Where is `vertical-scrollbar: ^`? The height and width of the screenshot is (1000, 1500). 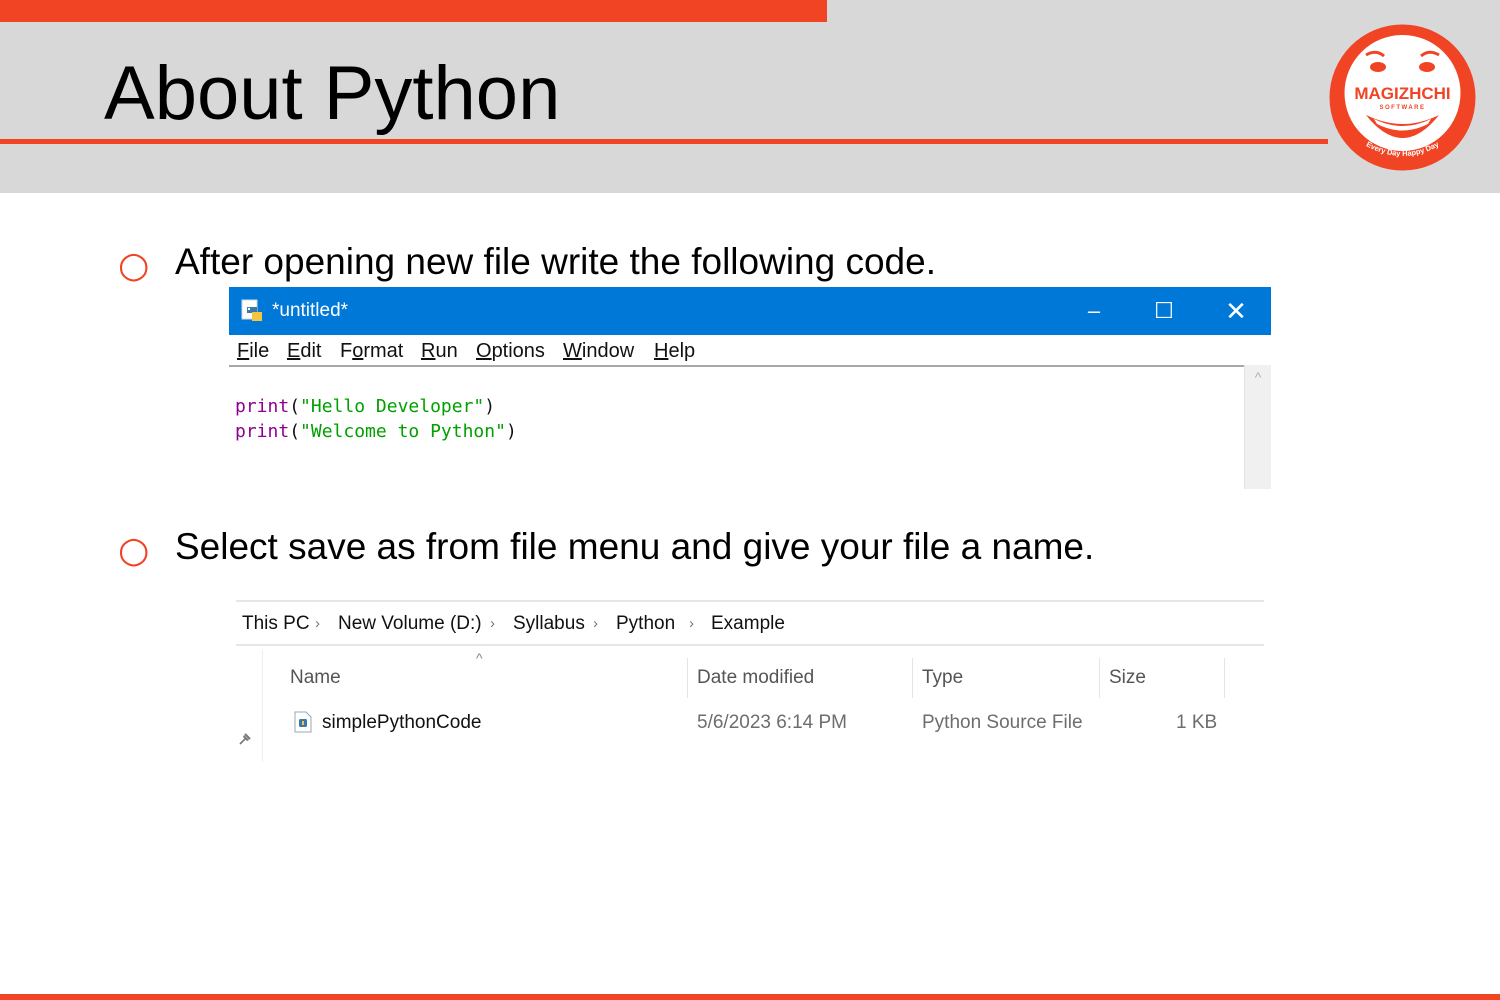 vertical-scrollbar: ^ is located at coordinates (1257, 427).